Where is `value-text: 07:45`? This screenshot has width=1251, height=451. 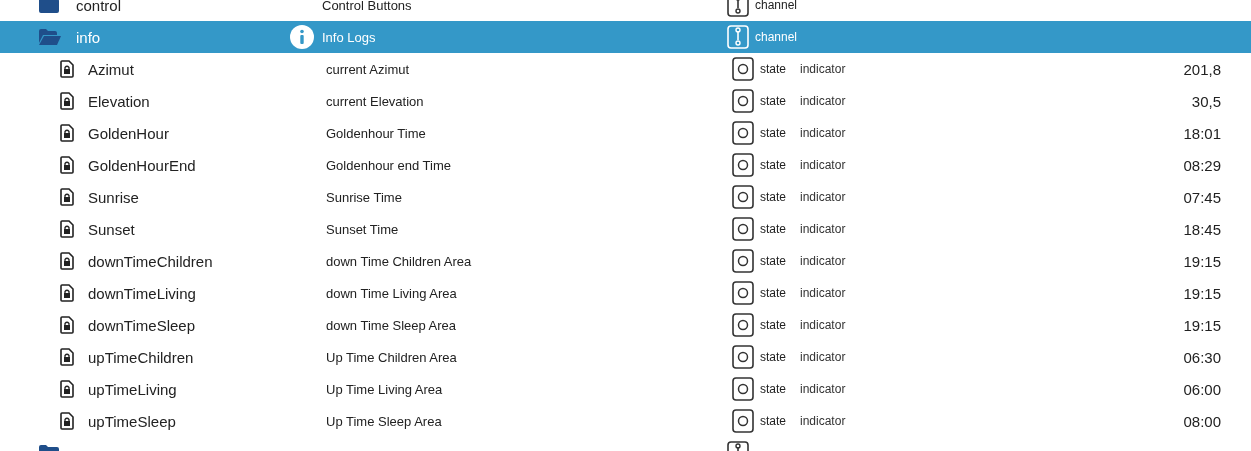
value-text: 07:45 is located at coordinates (1202, 197).